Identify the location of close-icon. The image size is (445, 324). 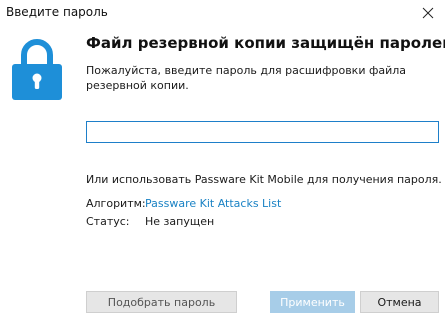
(428, 13).